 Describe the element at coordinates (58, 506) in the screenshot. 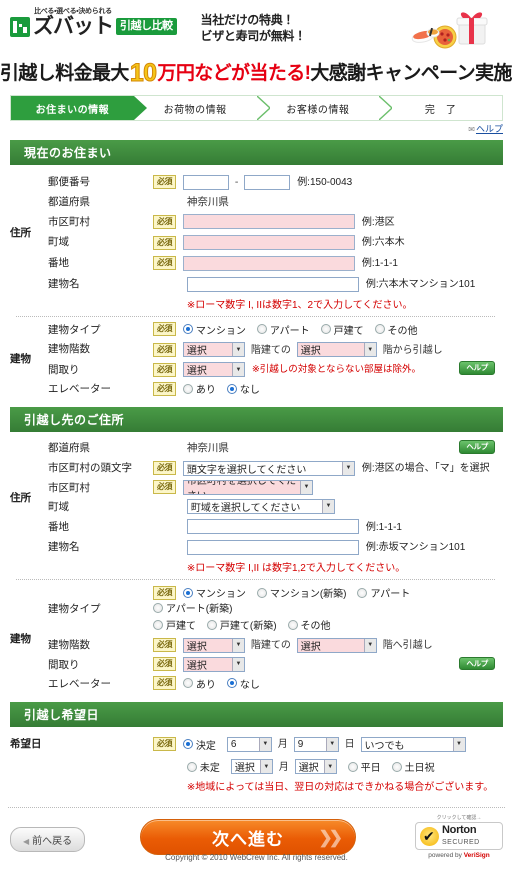

I see `label-town: 町域` at that location.